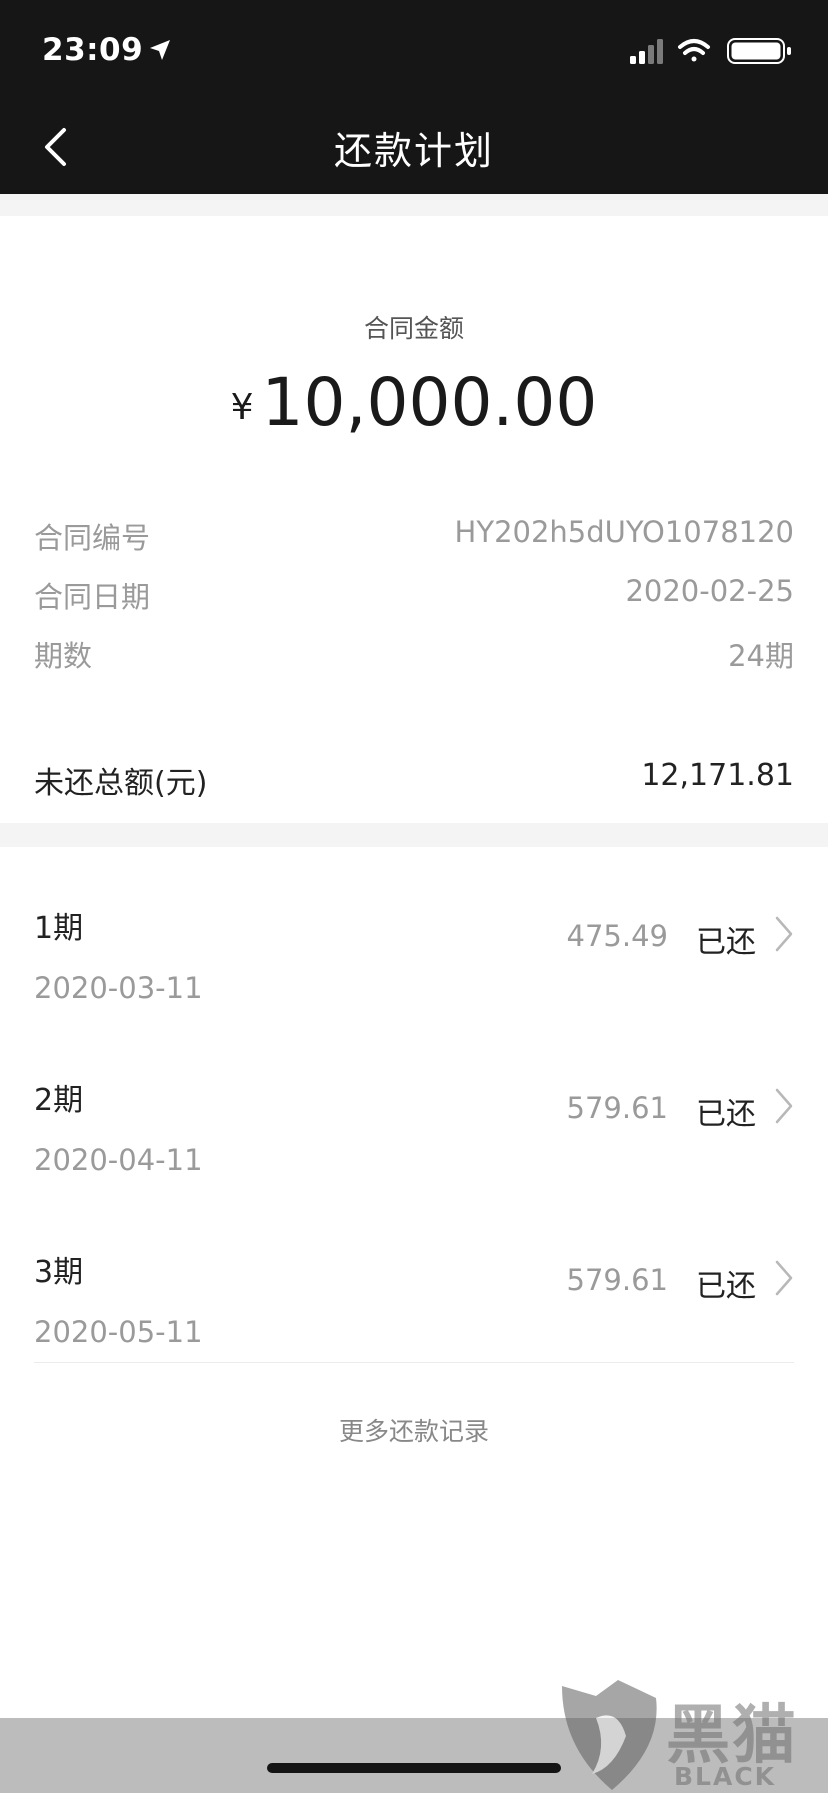 Image resolution: width=828 pixels, height=1793 pixels. Describe the element at coordinates (761, 656) in the screenshot. I see `periods-value: 24期` at that location.